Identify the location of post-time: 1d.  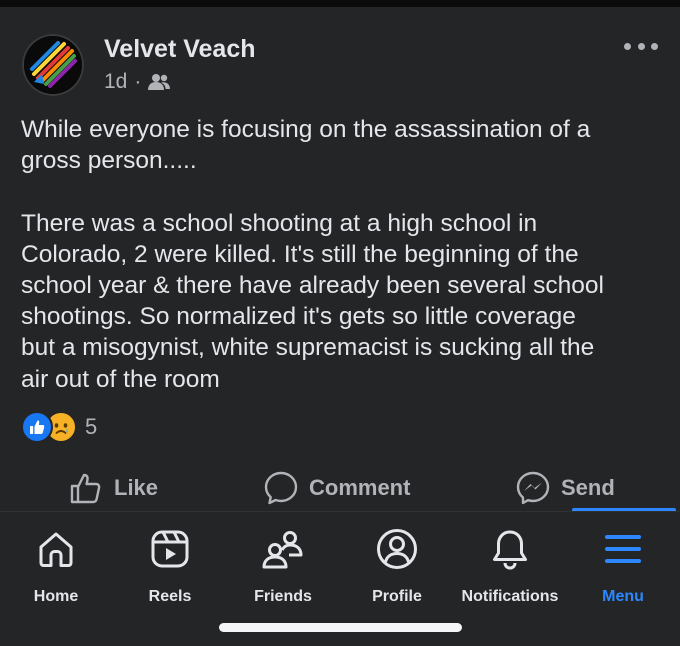
(115, 82).